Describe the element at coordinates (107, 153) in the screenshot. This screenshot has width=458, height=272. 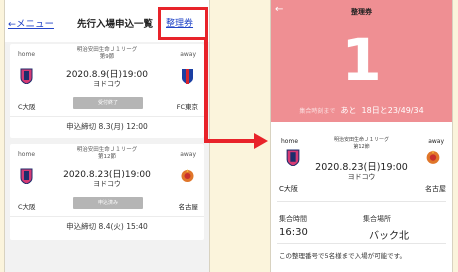
I see `league-name: 明治安田生命Ｊ１リーグ 第12節` at that location.